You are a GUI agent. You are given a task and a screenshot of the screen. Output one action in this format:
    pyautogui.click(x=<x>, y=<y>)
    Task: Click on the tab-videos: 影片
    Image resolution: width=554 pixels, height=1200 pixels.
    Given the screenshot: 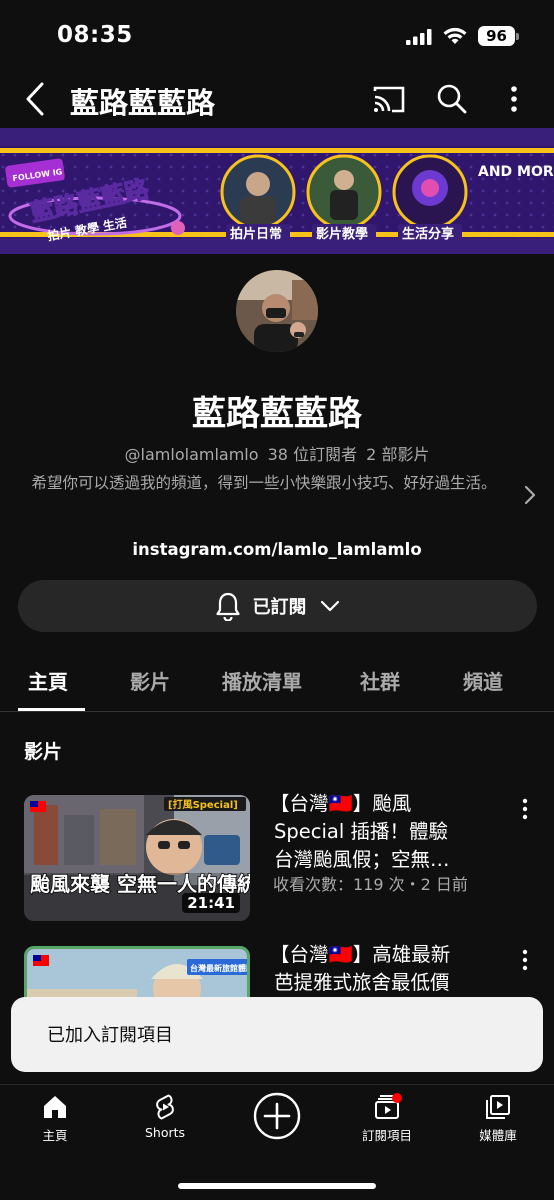 What is the action you would take?
    pyautogui.click(x=150, y=680)
    